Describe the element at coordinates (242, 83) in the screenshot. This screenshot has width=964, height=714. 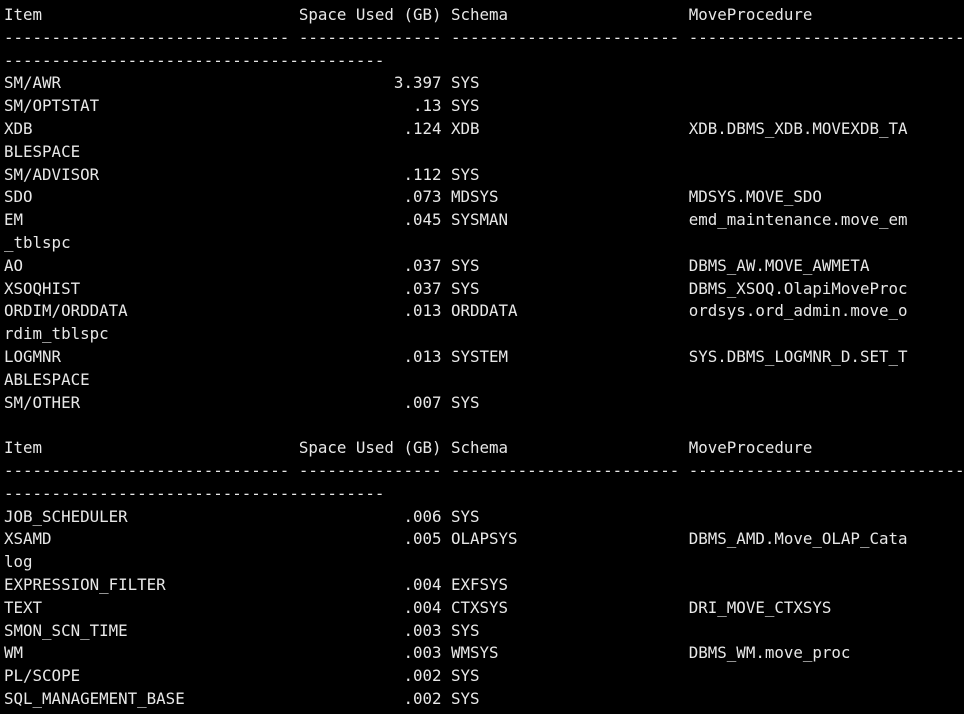
I see `terminal-line: SM/AWR 3.397 SYS` at that location.